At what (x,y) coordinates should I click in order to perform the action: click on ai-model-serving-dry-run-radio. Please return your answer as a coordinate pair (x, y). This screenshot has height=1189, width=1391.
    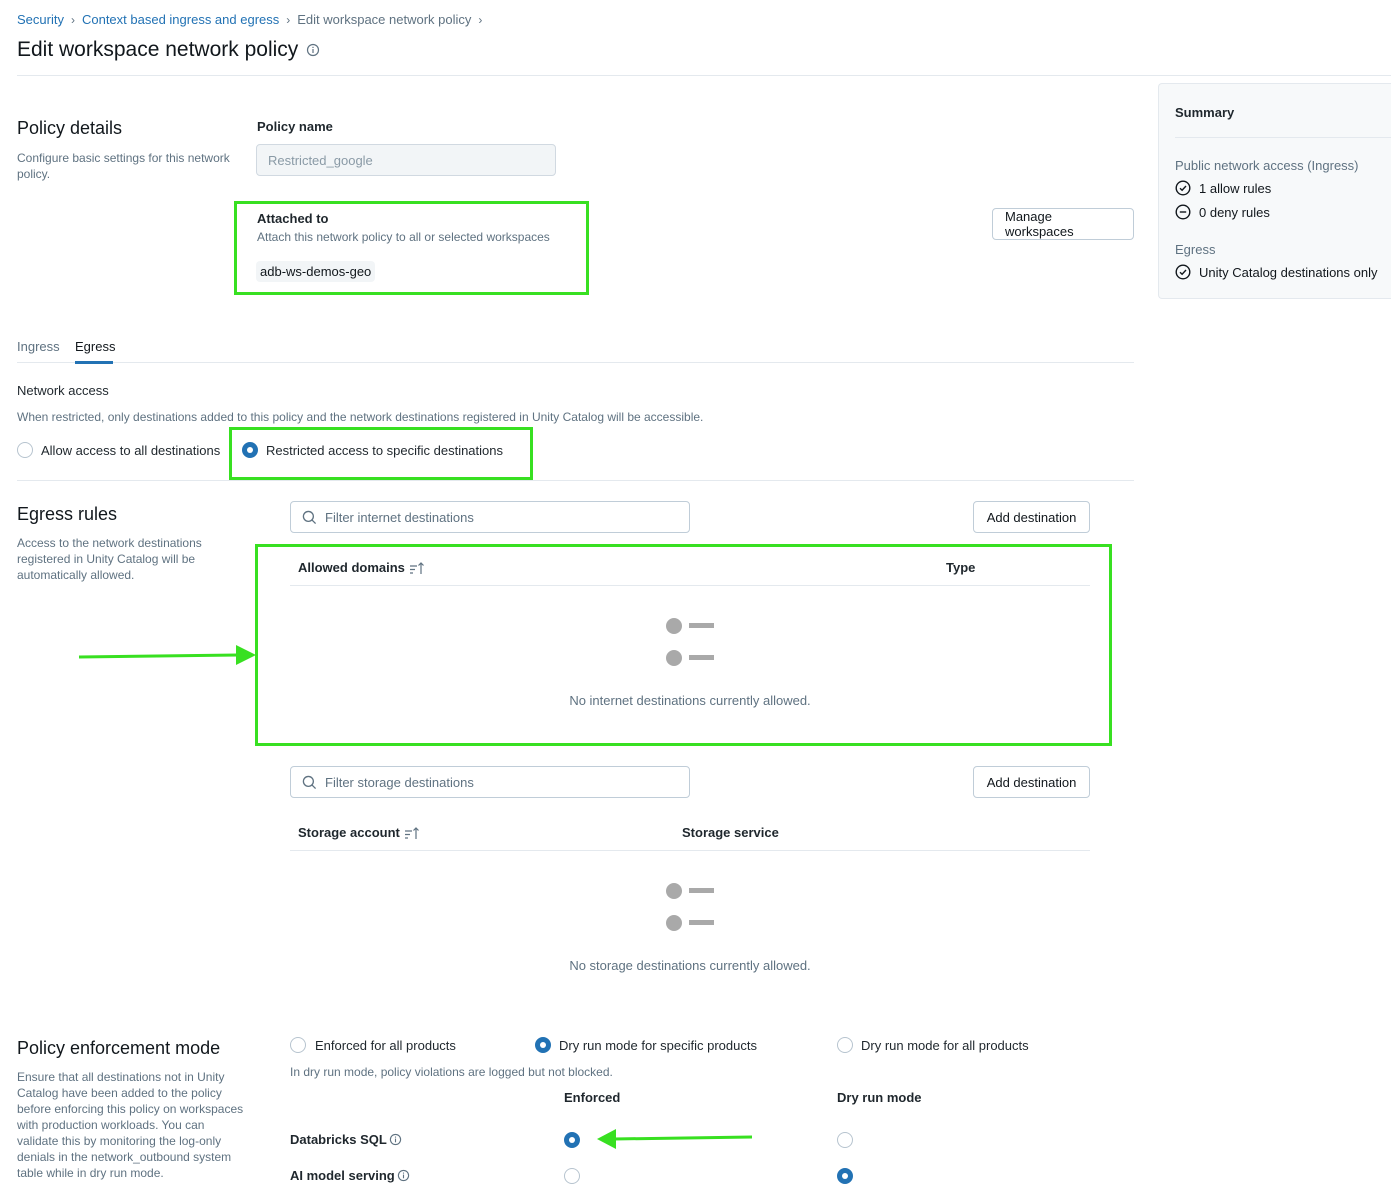
    Looking at the image, I should click on (845, 1176).